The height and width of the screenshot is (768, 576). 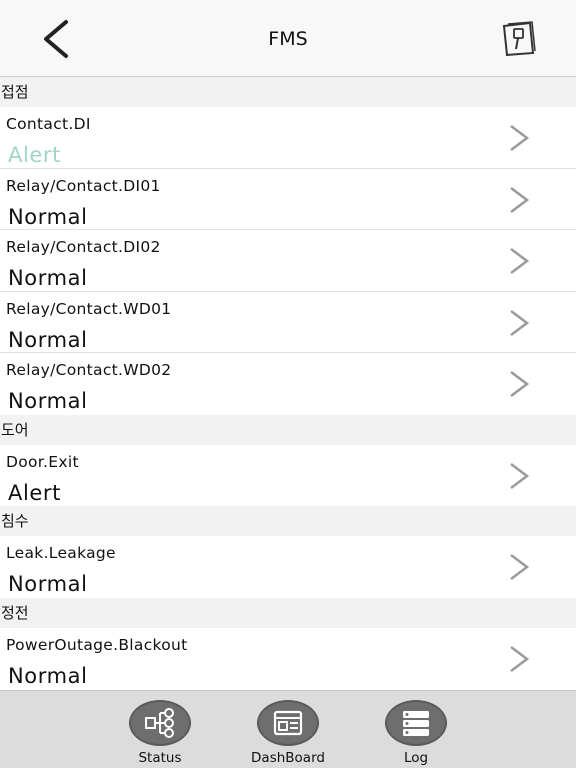 I want to click on list-item-label: Door.Exit, so click(x=42, y=461).